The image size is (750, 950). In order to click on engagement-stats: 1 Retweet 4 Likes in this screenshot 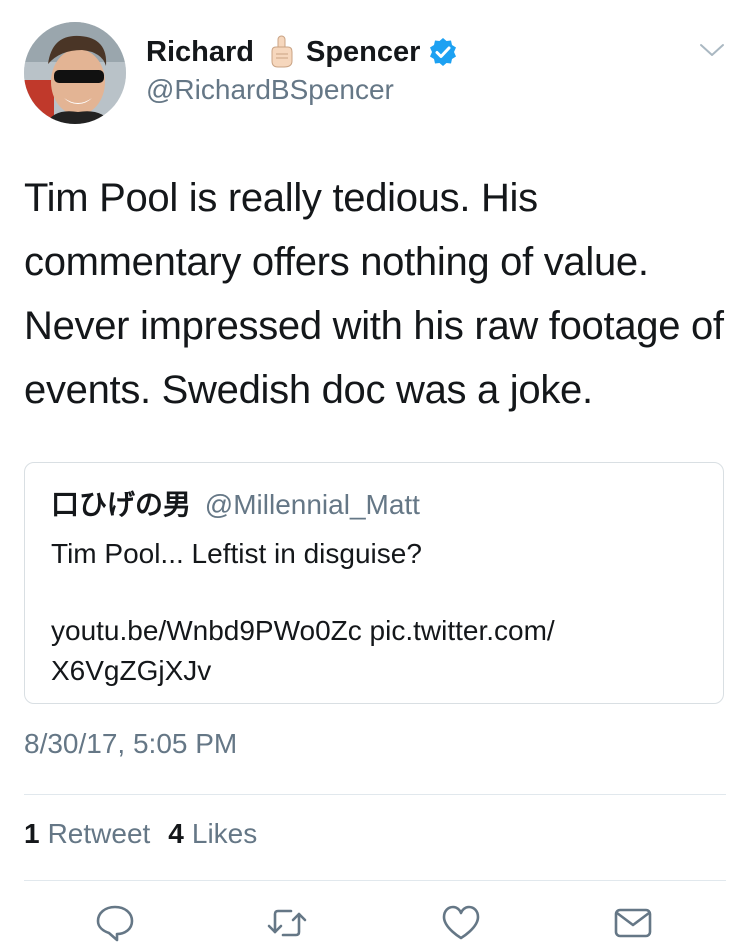, I will do `click(140, 834)`.